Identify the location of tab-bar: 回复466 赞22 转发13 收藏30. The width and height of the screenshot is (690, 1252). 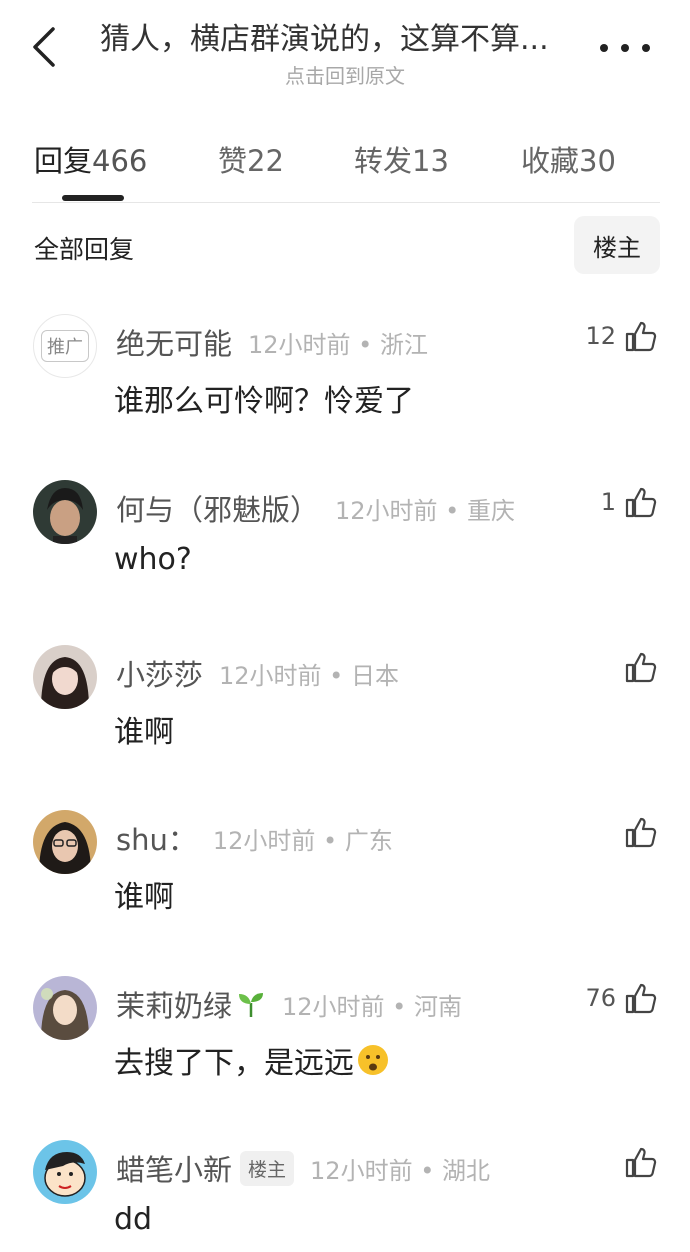
(345, 165).